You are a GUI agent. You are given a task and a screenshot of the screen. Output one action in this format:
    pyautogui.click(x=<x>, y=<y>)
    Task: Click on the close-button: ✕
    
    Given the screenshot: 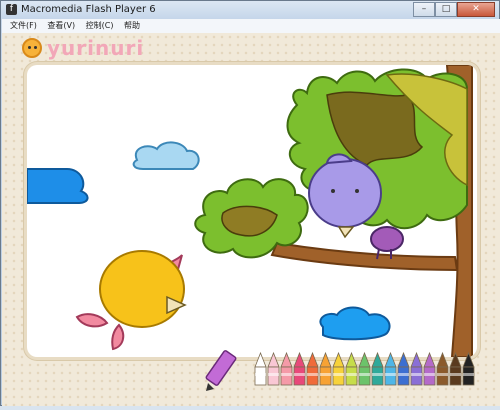 What is the action you would take?
    pyautogui.click(x=476, y=9)
    